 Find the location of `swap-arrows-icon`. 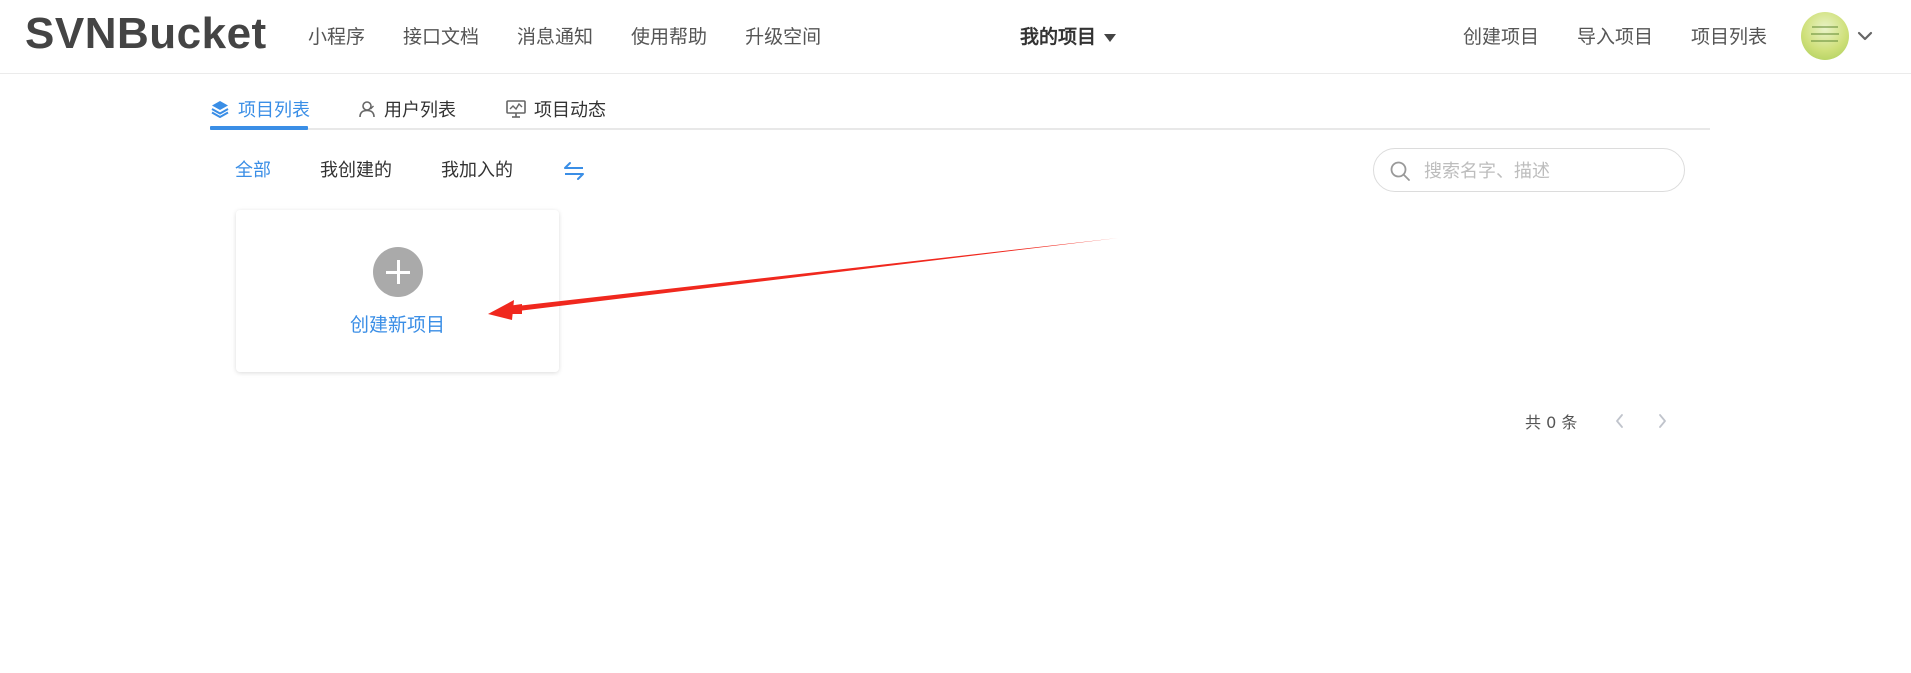

swap-arrows-icon is located at coordinates (574, 171).